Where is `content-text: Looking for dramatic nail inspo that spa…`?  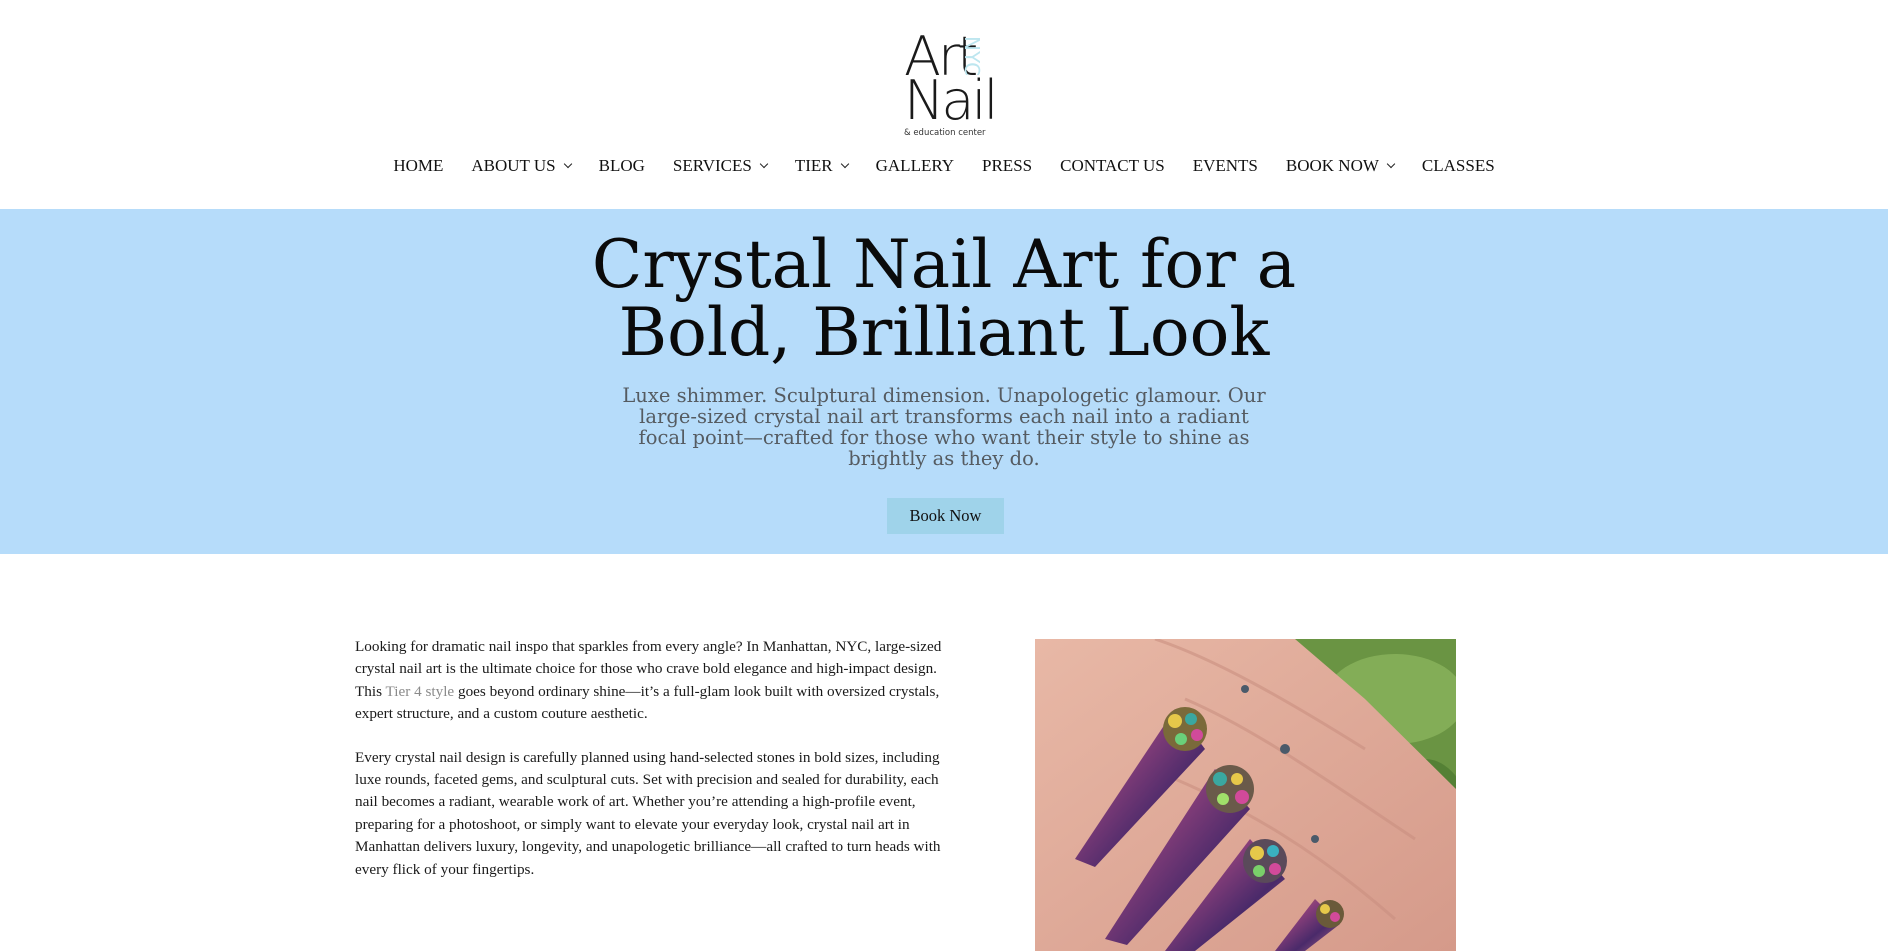
content-text: Looking for dramatic nail inspo that spa… is located at coordinates (650, 769).